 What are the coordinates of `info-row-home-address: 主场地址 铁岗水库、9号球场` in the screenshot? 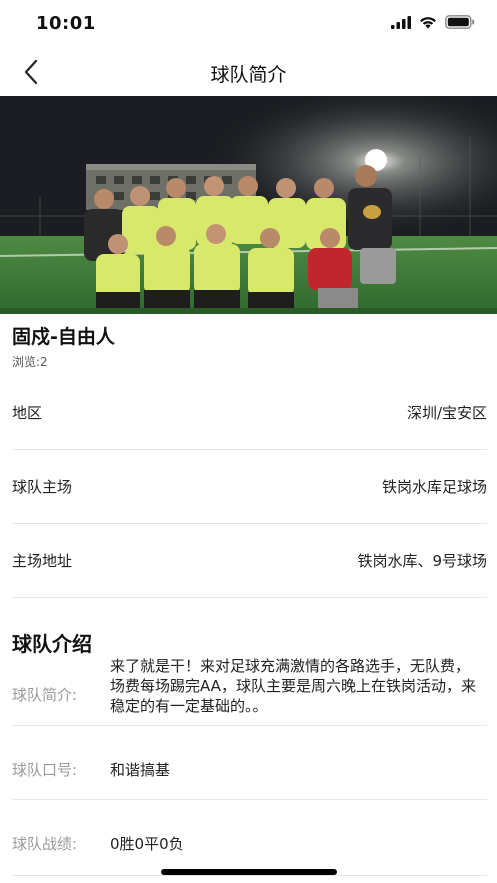 It's located at (249, 561).